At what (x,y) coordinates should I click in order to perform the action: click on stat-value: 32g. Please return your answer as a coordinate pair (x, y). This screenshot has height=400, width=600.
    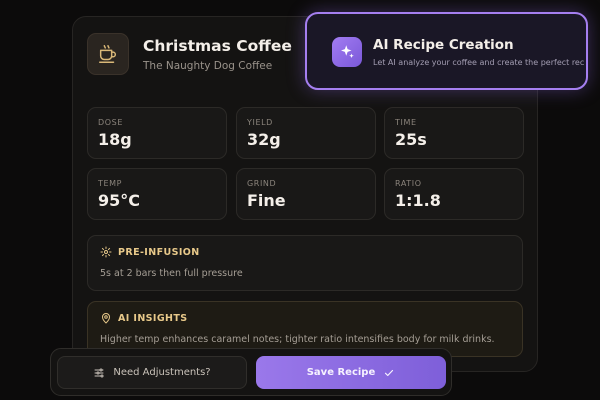
    Looking at the image, I should click on (264, 139).